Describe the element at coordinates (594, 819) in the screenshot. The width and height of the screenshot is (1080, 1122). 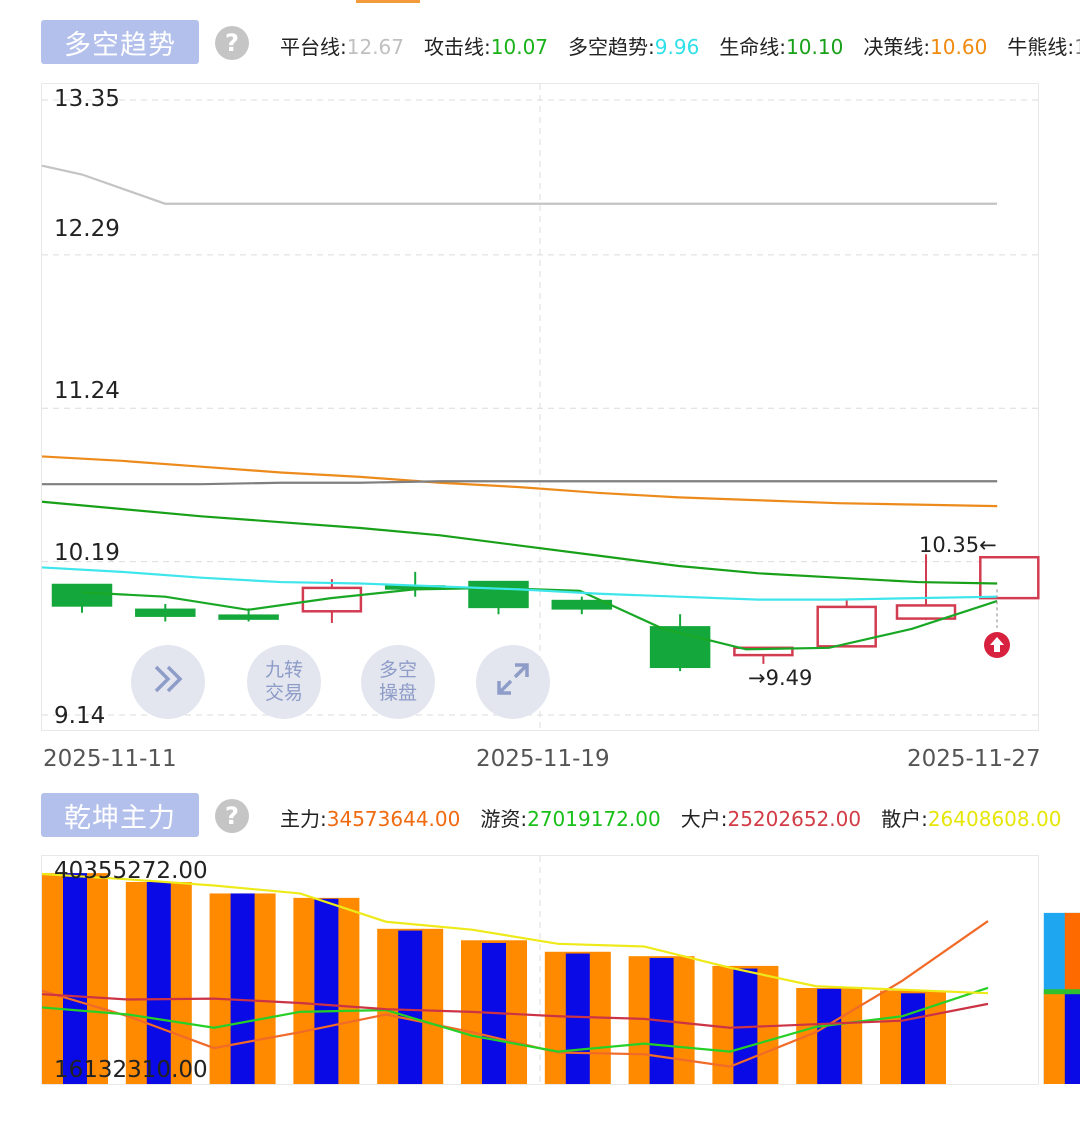
I see `capital-legend-value: 27019172.00` at that location.